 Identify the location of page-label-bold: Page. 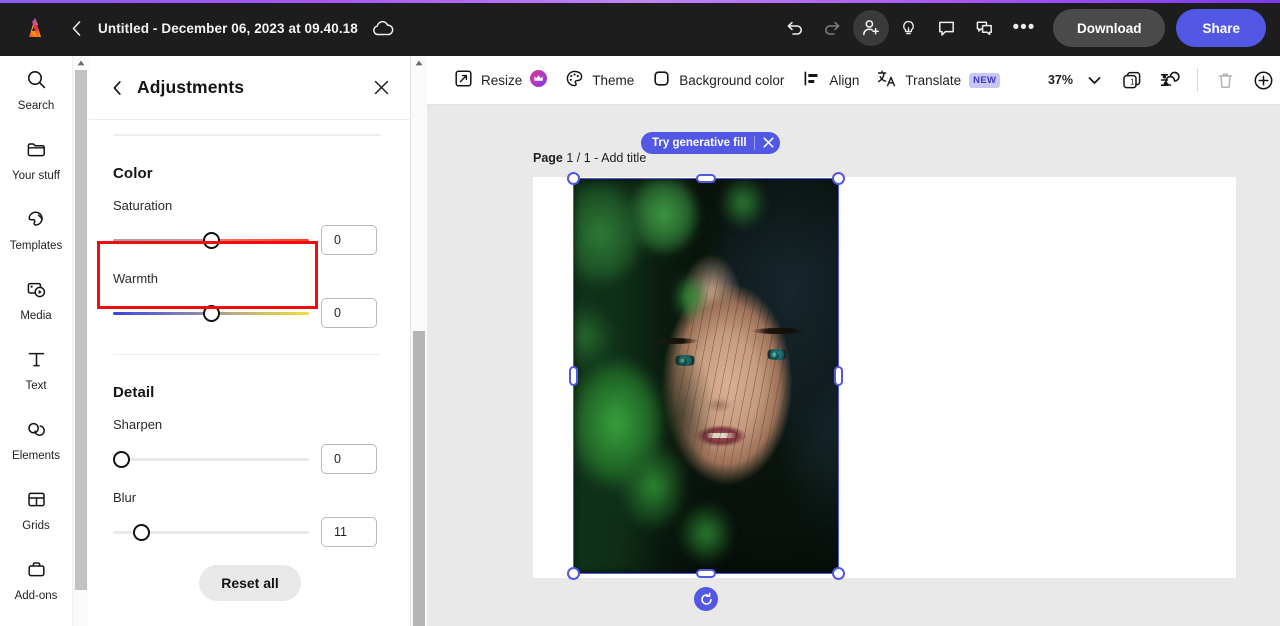
(548, 158).